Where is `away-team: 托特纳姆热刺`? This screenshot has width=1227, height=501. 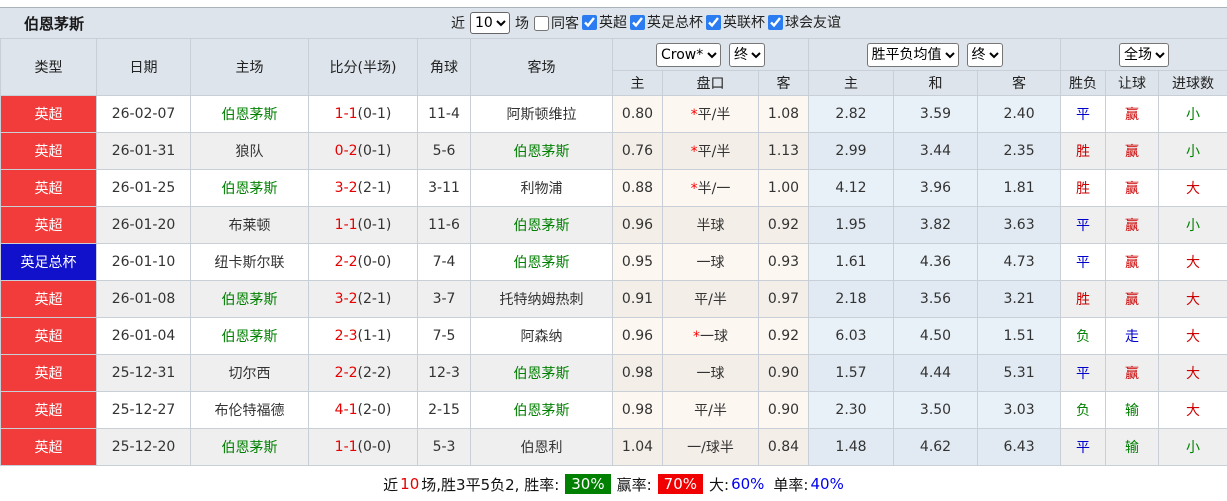 away-team: 托特纳姆热刺 is located at coordinates (541, 299).